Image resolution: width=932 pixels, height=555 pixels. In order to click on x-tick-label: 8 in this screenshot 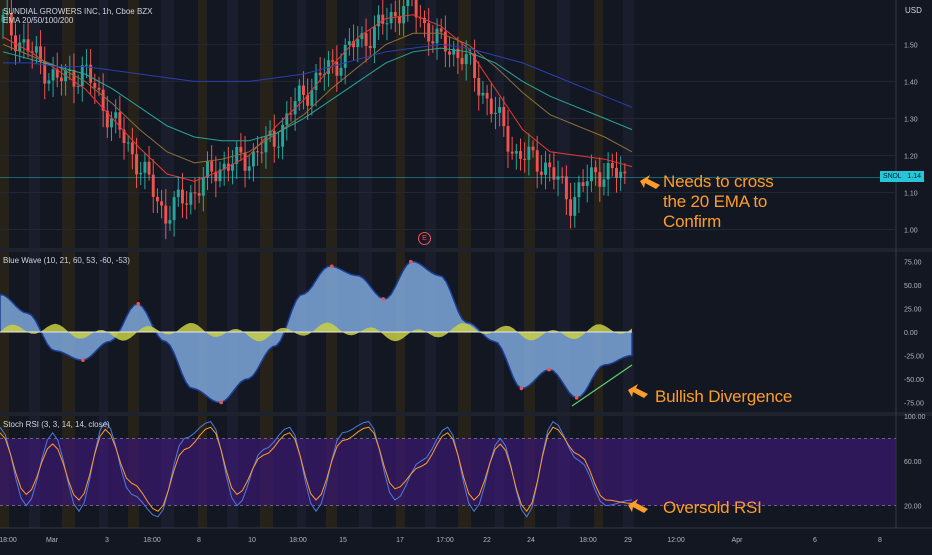, I will do `click(199, 540)`.